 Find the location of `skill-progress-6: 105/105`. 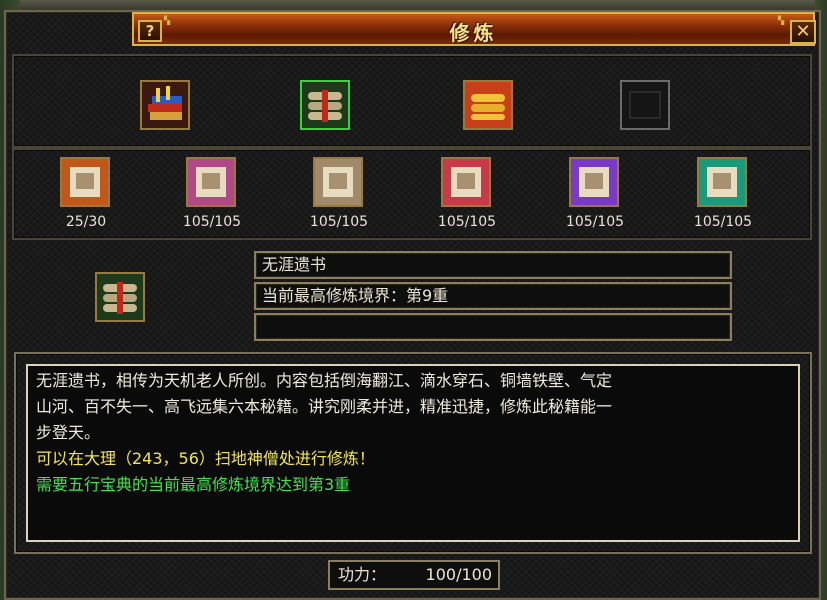

skill-progress-6: 105/105 is located at coordinates (723, 222).